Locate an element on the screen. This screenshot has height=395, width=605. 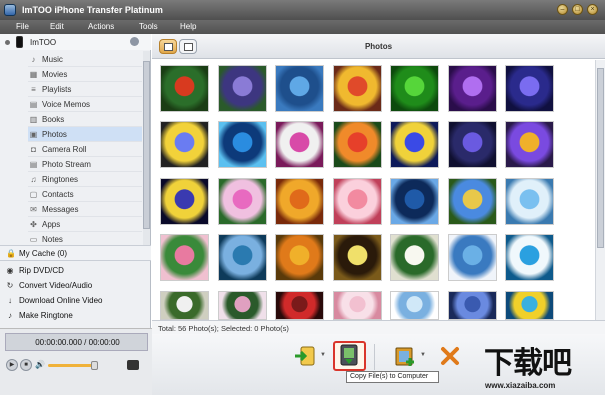
my-cache-row: 🔒 My Cache (0) is located at coordinates (75, 253).